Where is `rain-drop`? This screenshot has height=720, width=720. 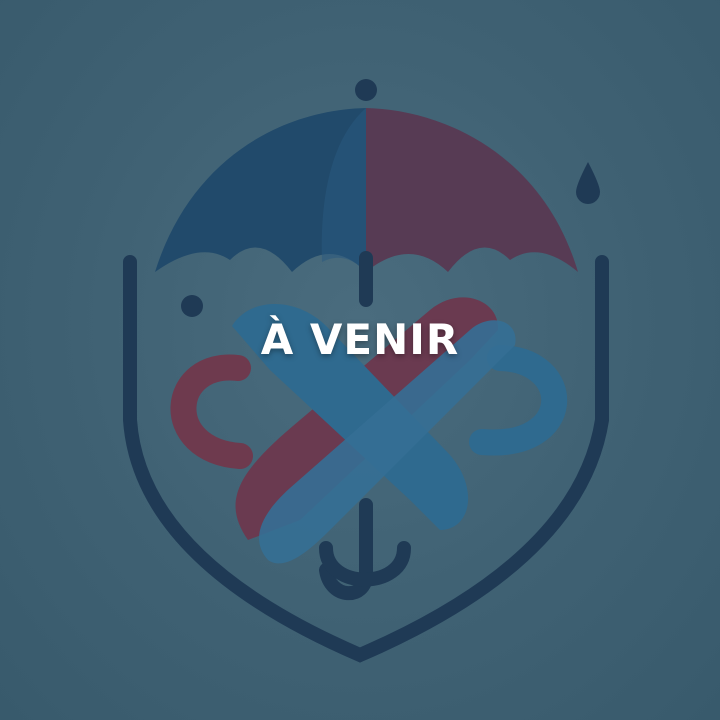 rain-drop is located at coordinates (588, 183).